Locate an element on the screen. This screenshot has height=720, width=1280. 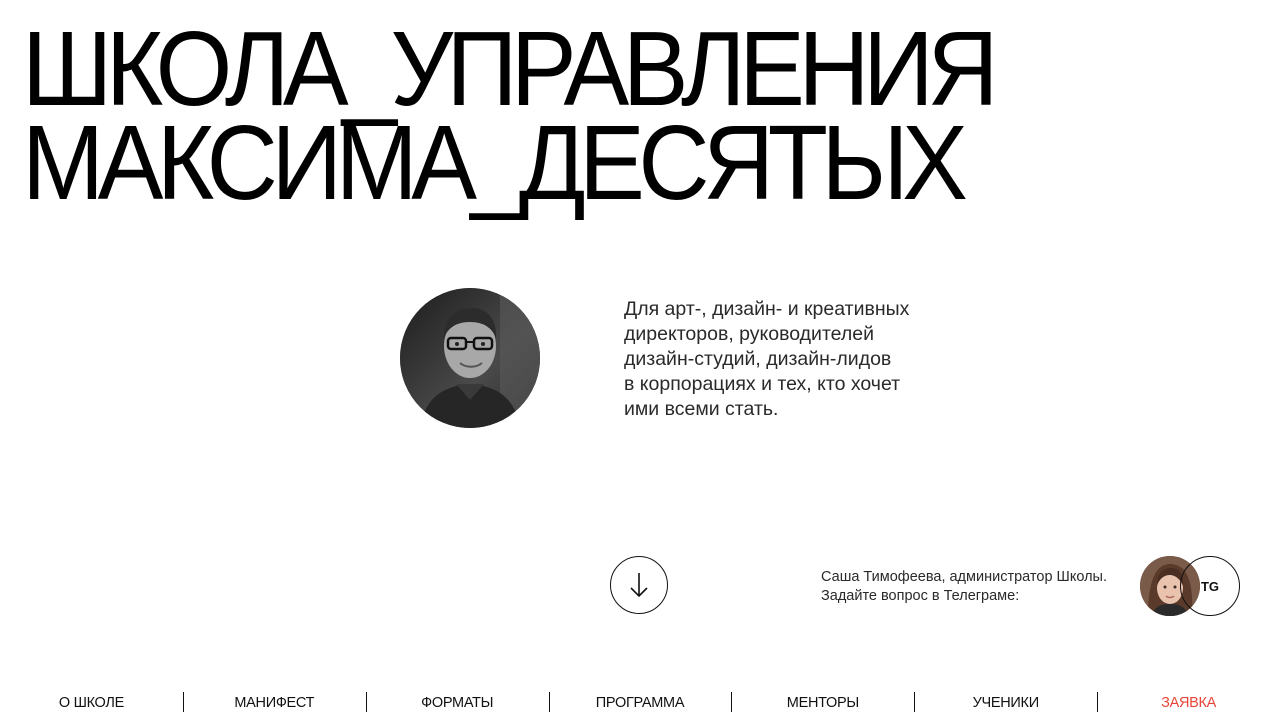
nav-item-application: ЗАЯВКА is located at coordinates (1188, 703).